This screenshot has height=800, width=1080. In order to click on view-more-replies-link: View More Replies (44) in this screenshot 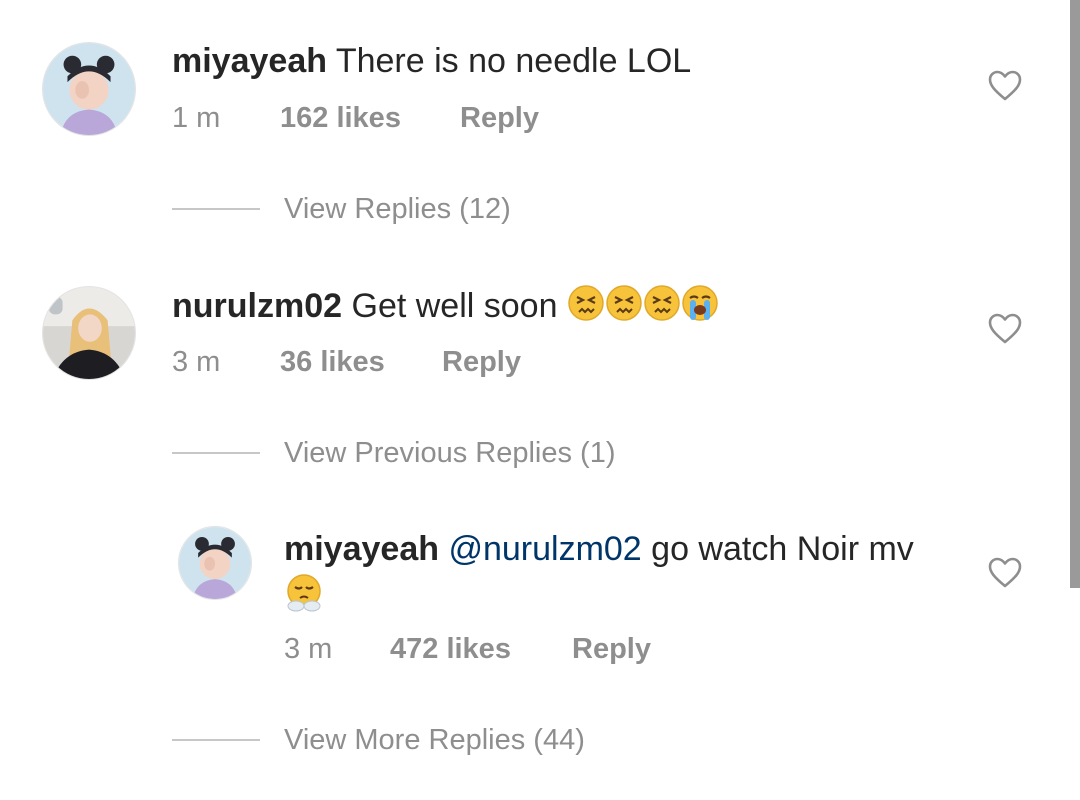, I will do `click(432, 740)`.